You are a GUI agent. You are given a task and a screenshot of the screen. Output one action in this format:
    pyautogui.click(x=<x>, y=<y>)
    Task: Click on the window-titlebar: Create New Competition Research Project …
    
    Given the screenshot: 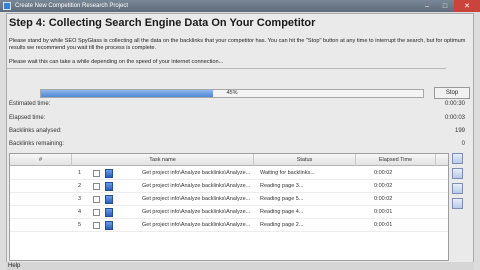 What is the action you would take?
    pyautogui.click(x=240, y=6)
    